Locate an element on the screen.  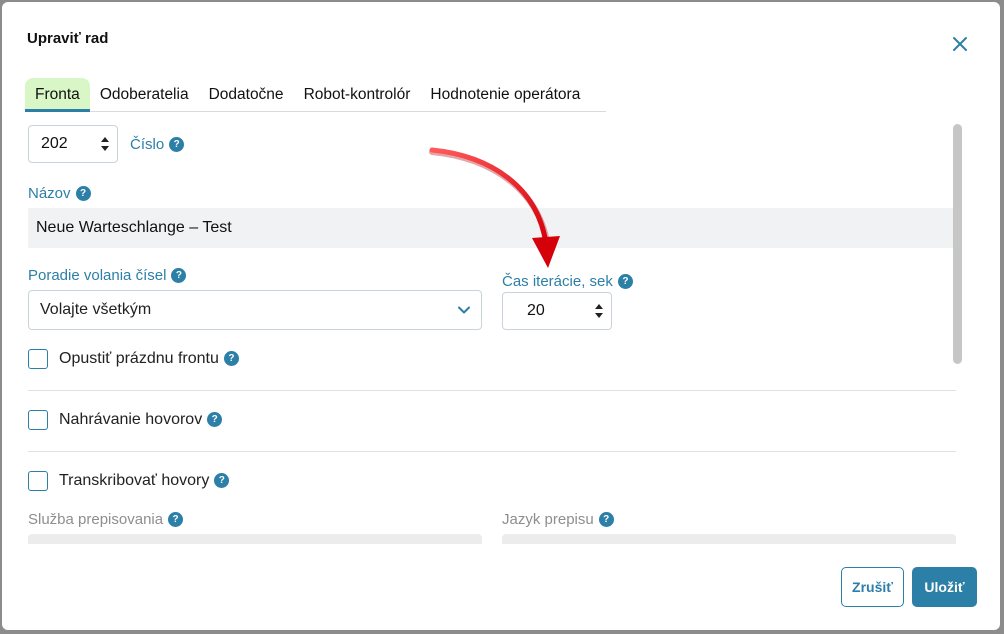
iteration-time-value: 20 is located at coordinates (545, 311).